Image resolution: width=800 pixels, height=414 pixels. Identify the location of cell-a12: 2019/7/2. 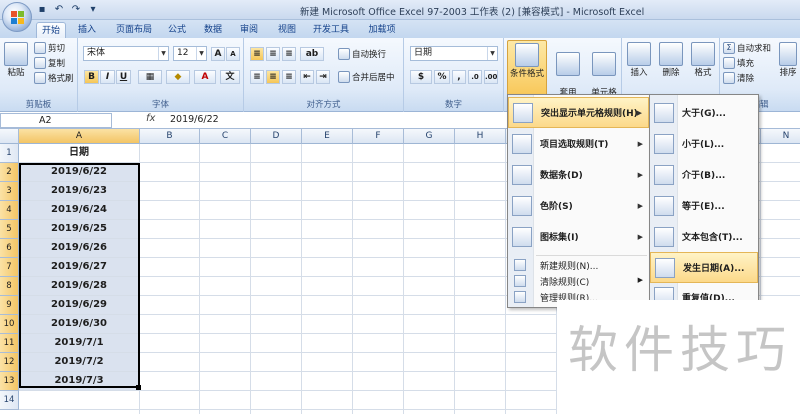
(79, 362).